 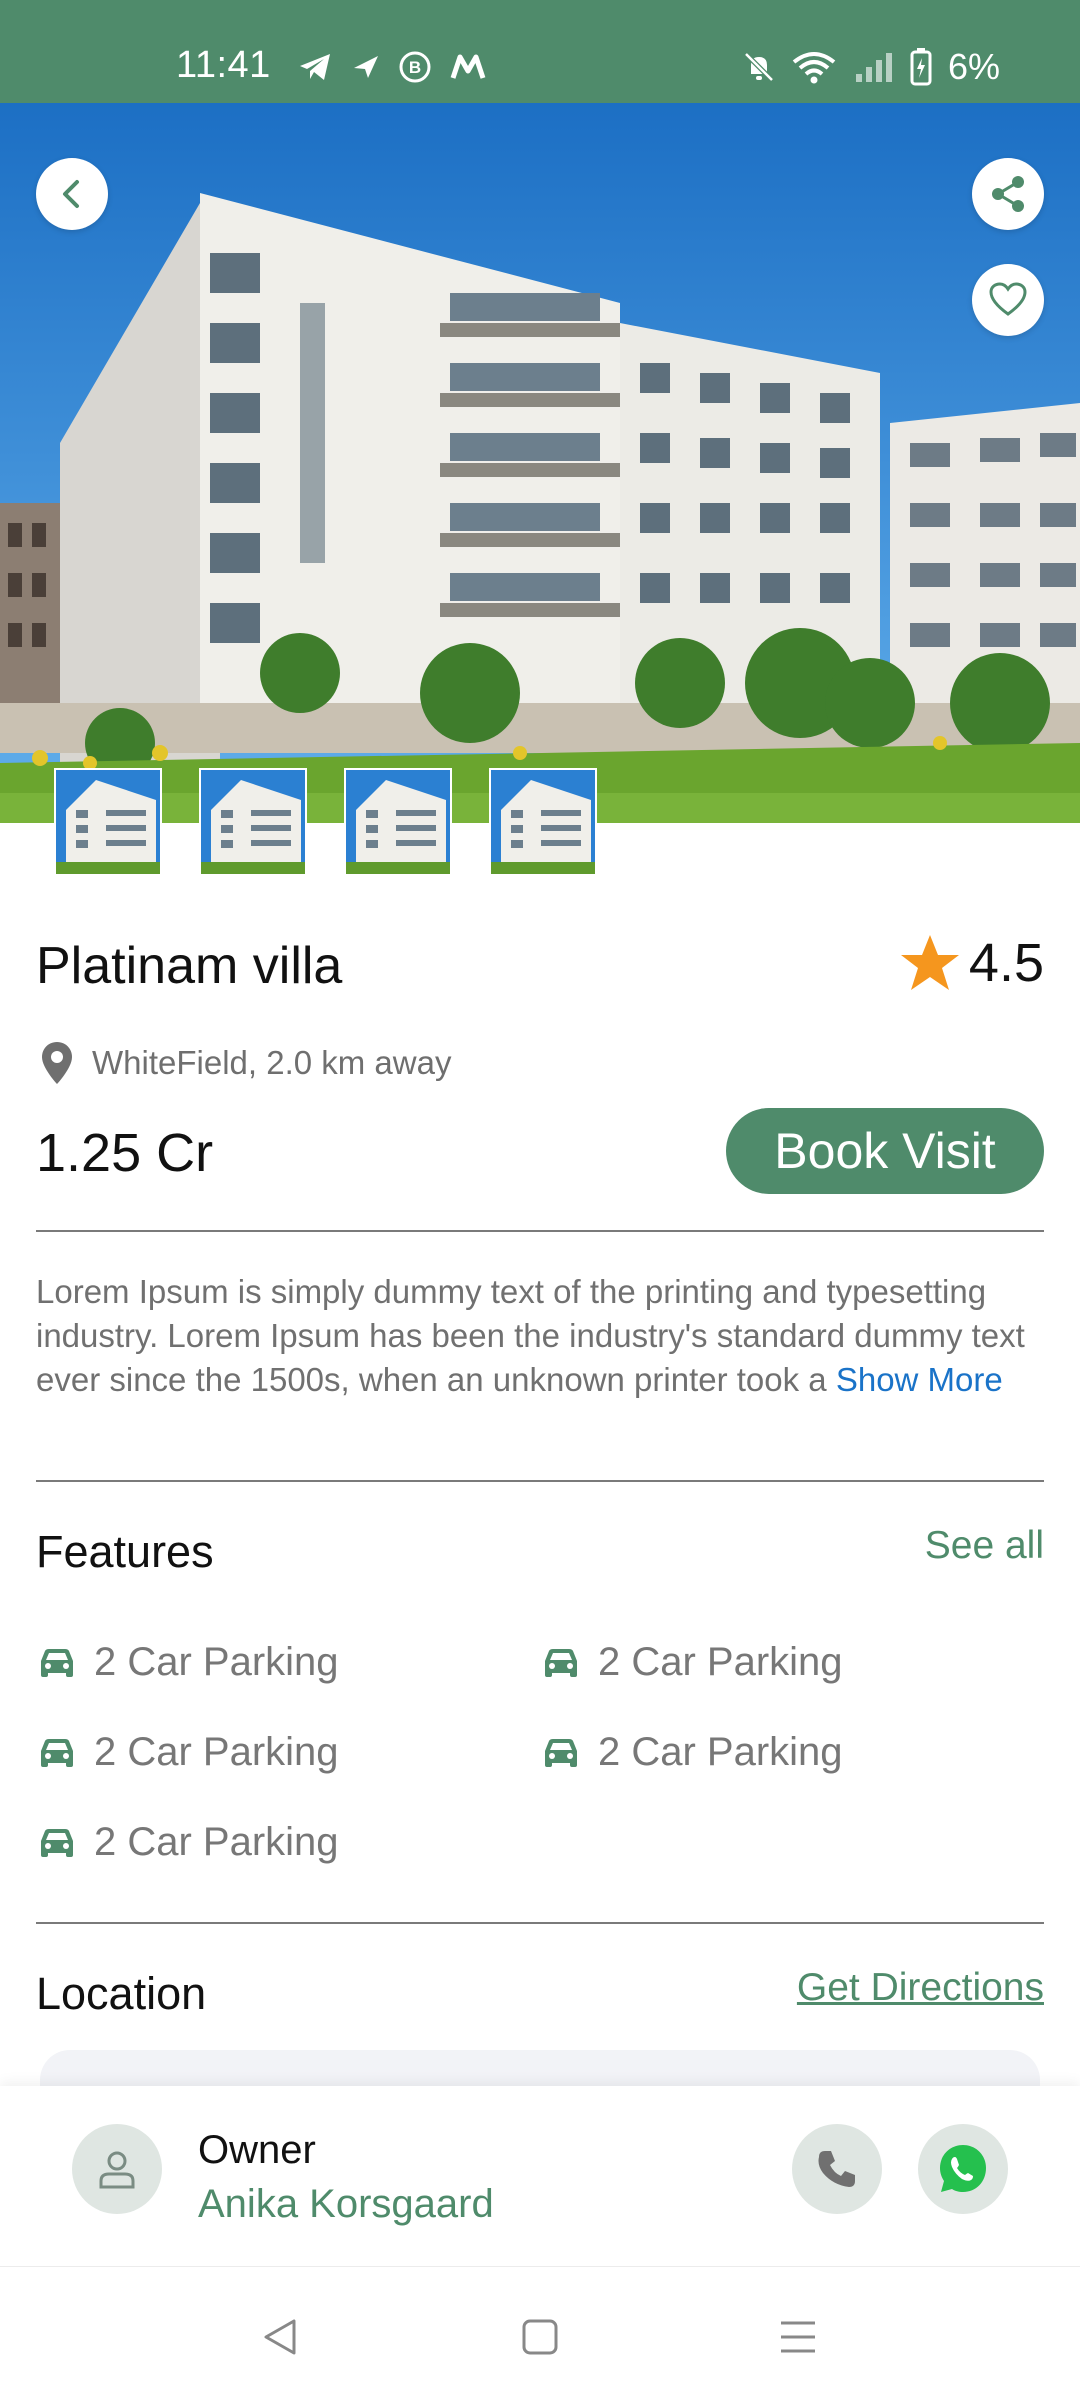 I want to click on location-row: WhiteField, 2.0 km away, so click(x=245, y=1063).